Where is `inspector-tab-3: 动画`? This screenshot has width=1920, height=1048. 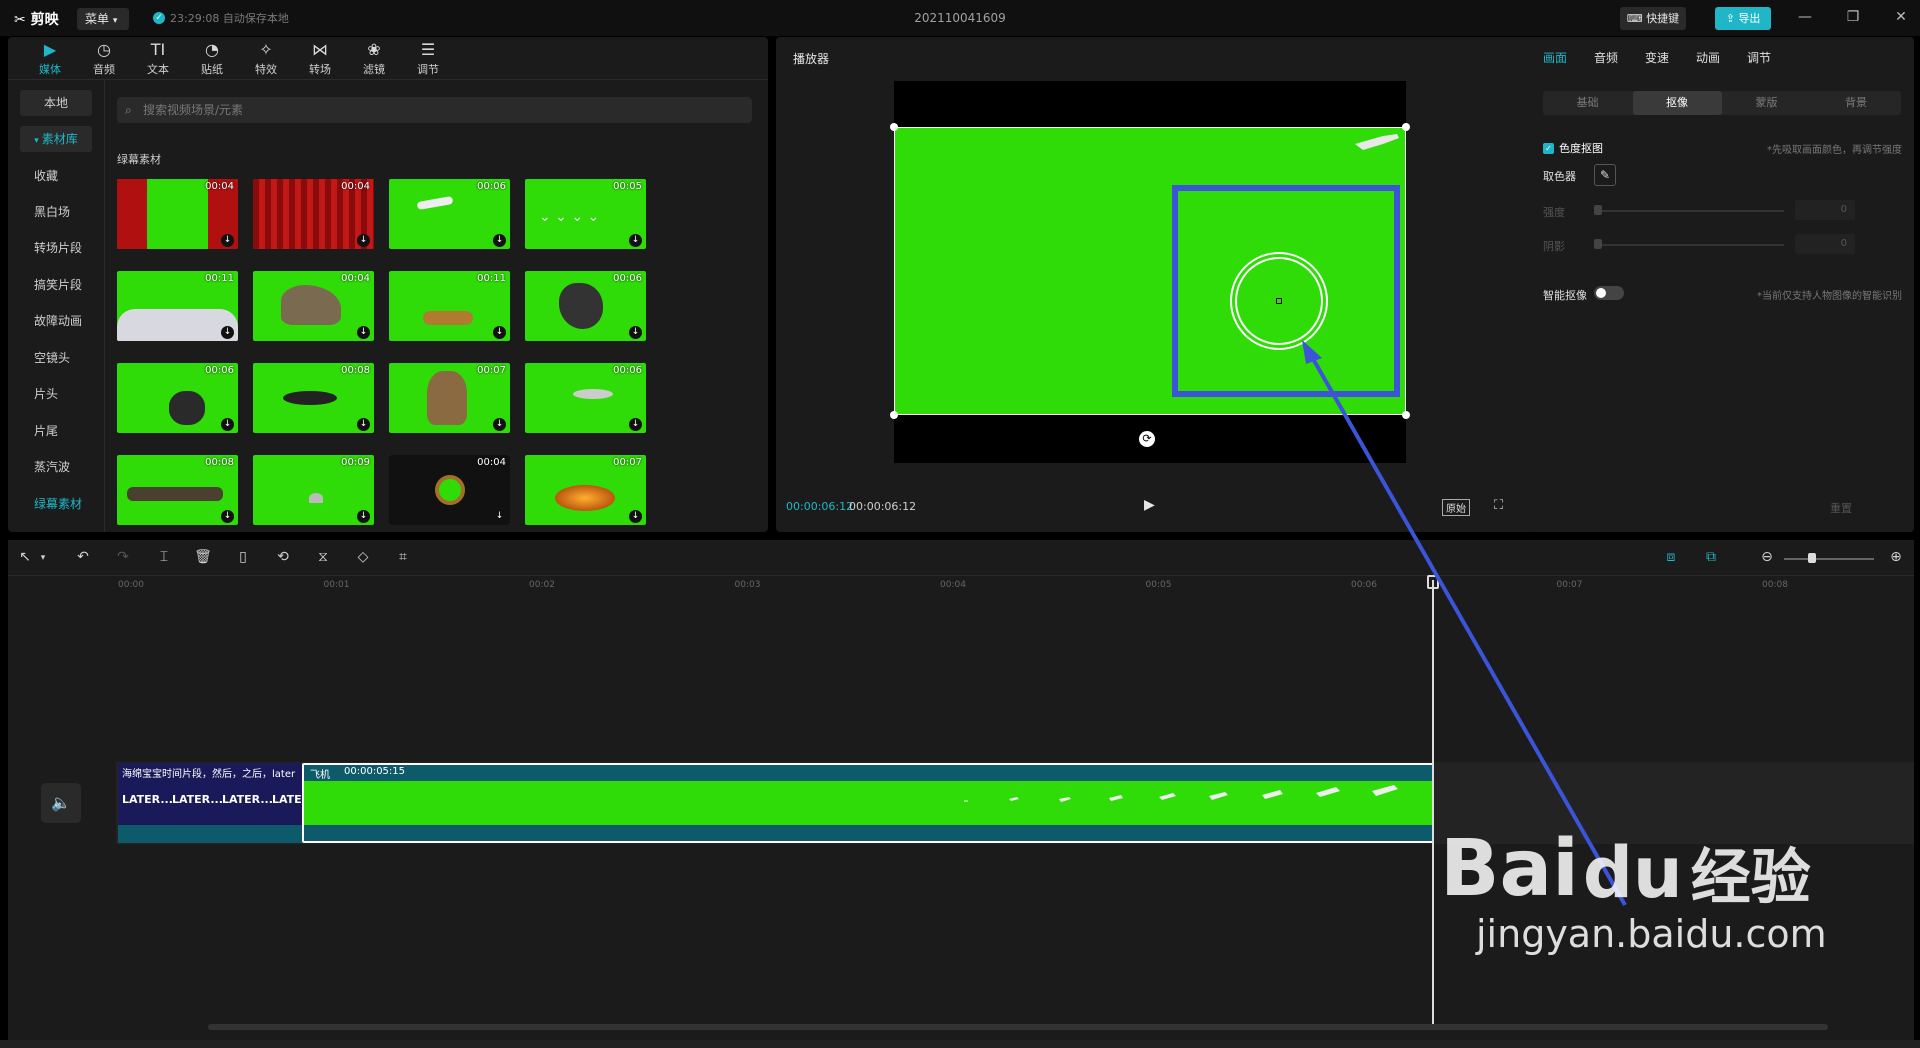 inspector-tab-3: 动画 is located at coordinates (1708, 57).